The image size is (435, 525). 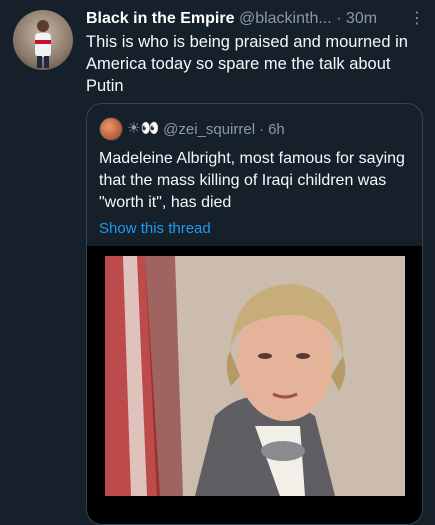 What do you see at coordinates (111, 129) in the screenshot?
I see `quoted-avatar` at bounding box center [111, 129].